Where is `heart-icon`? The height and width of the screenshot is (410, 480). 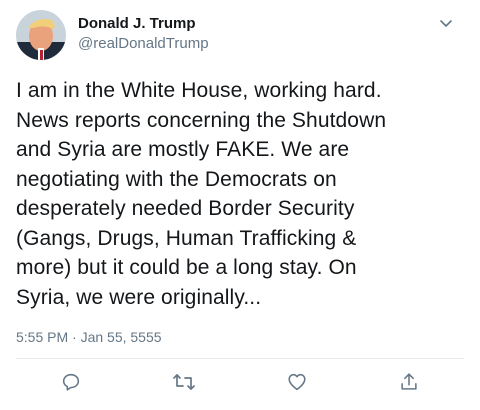 heart-icon is located at coordinates (297, 382).